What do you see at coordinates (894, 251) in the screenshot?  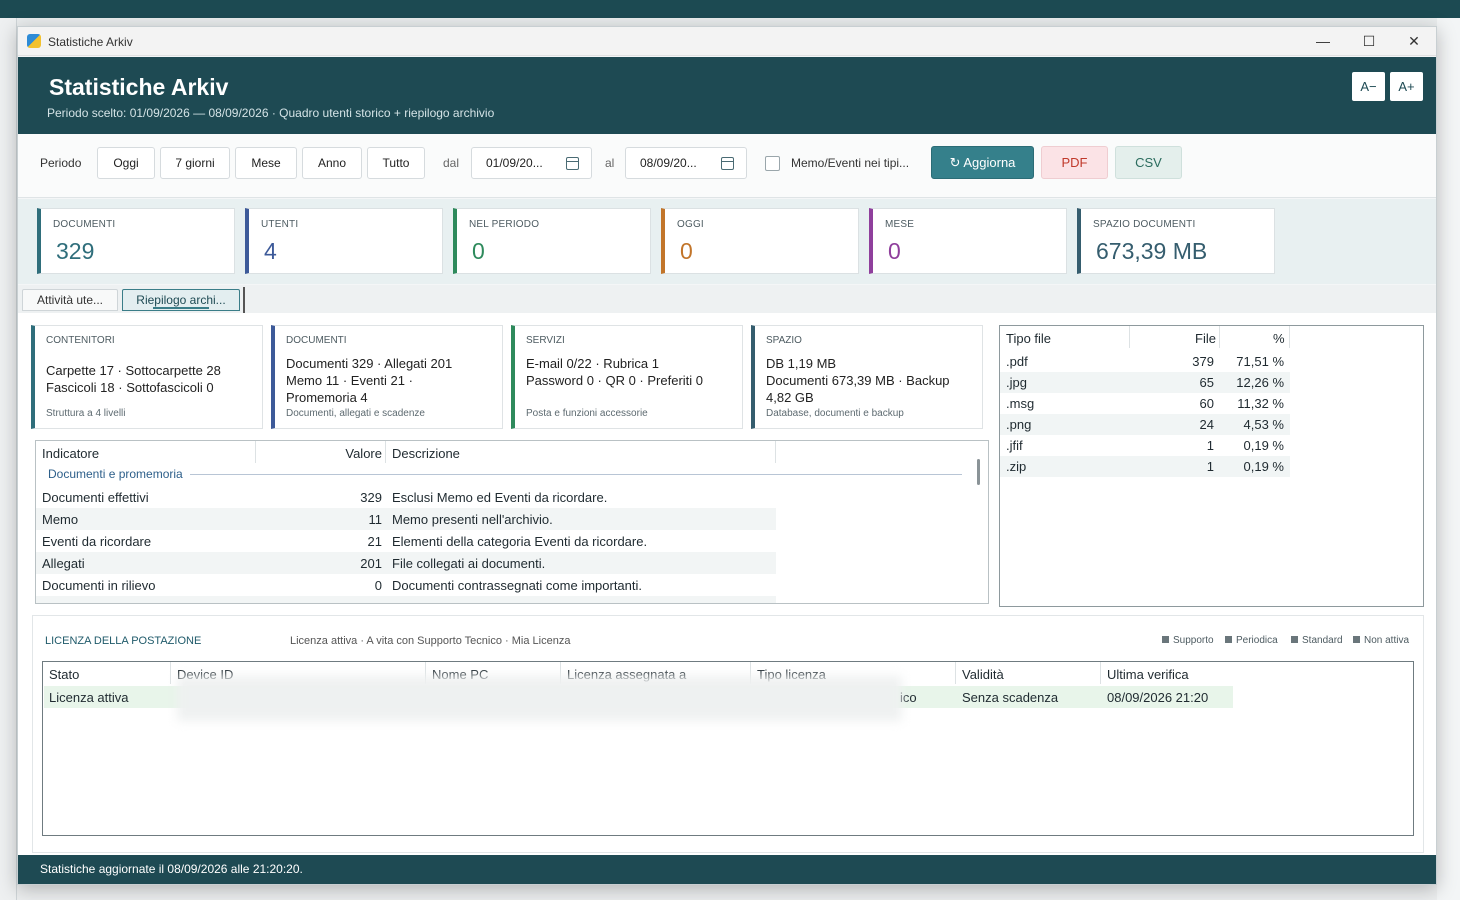 I see `kpi-value: 0` at bounding box center [894, 251].